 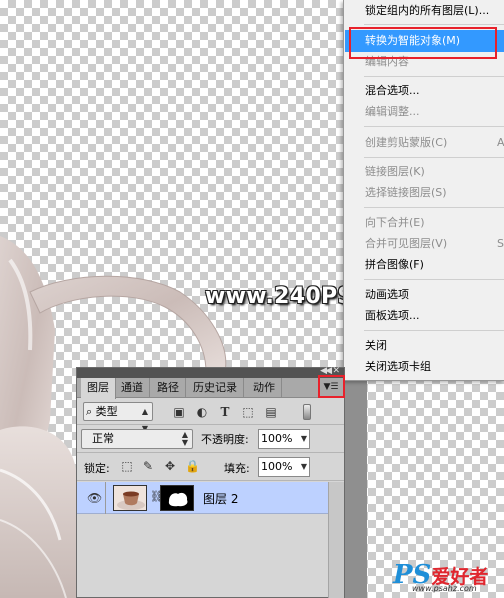 What do you see at coordinates (215, 388) in the screenshot?
I see `tab-history: 历史记录` at bounding box center [215, 388].